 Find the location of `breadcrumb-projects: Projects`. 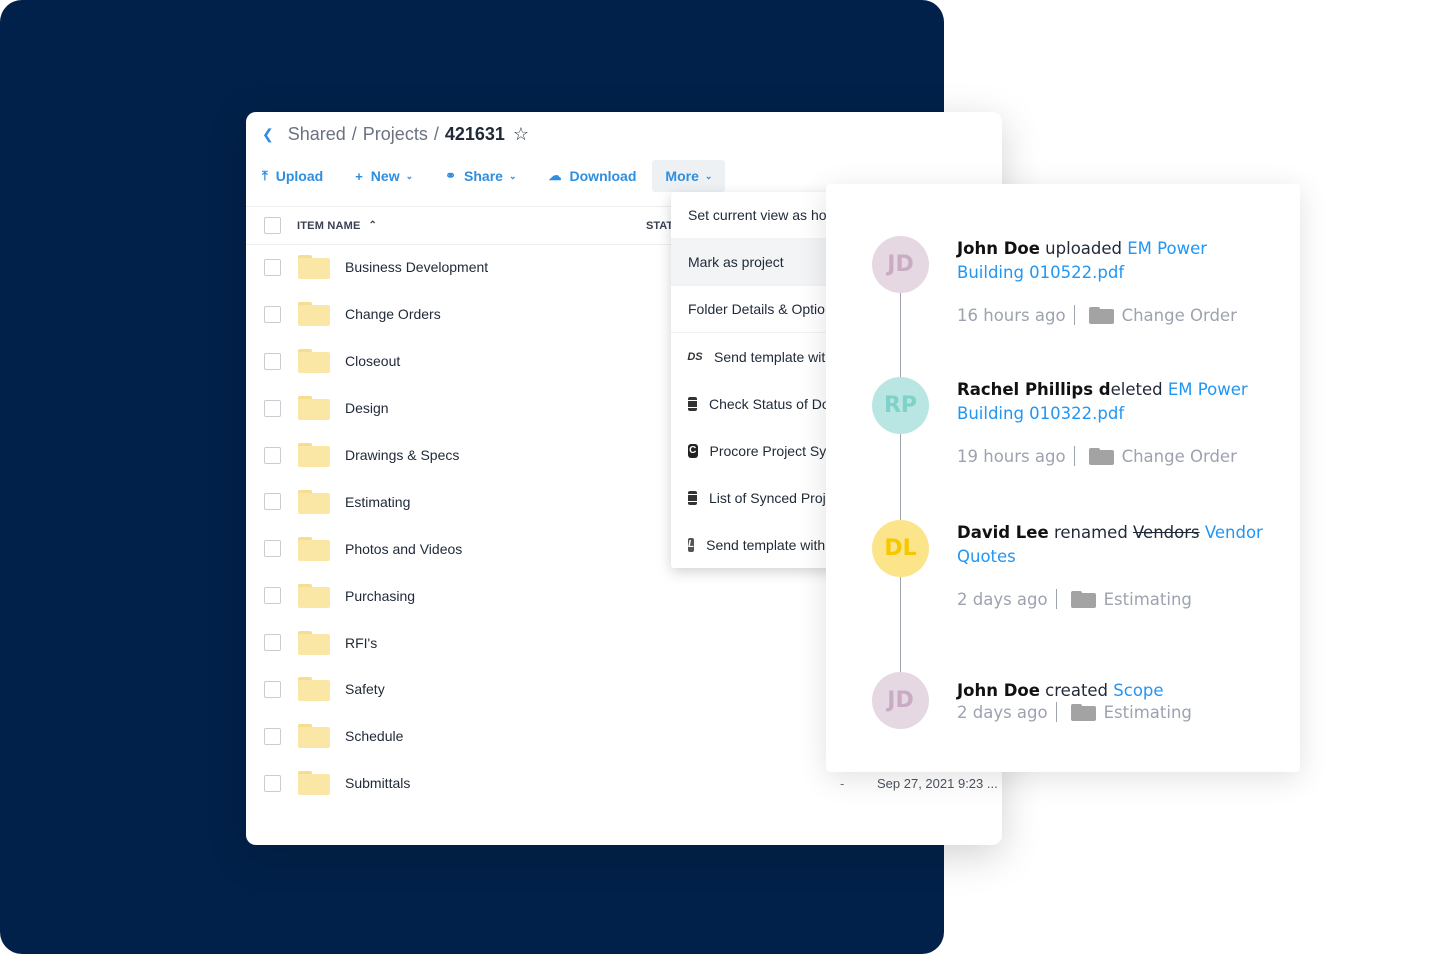

breadcrumb-projects: Projects is located at coordinates (395, 134).